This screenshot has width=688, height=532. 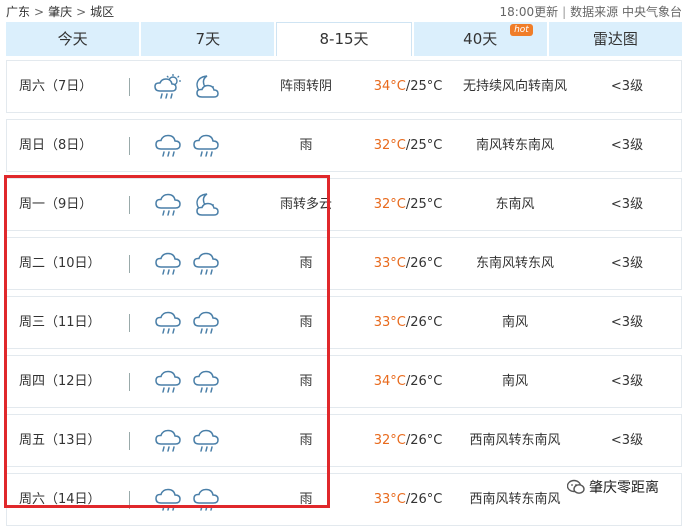 What do you see at coordinates (102, 12) in the screenshot?
I see `breadcrumb-district: 城区` at bounding box center [102, 12].